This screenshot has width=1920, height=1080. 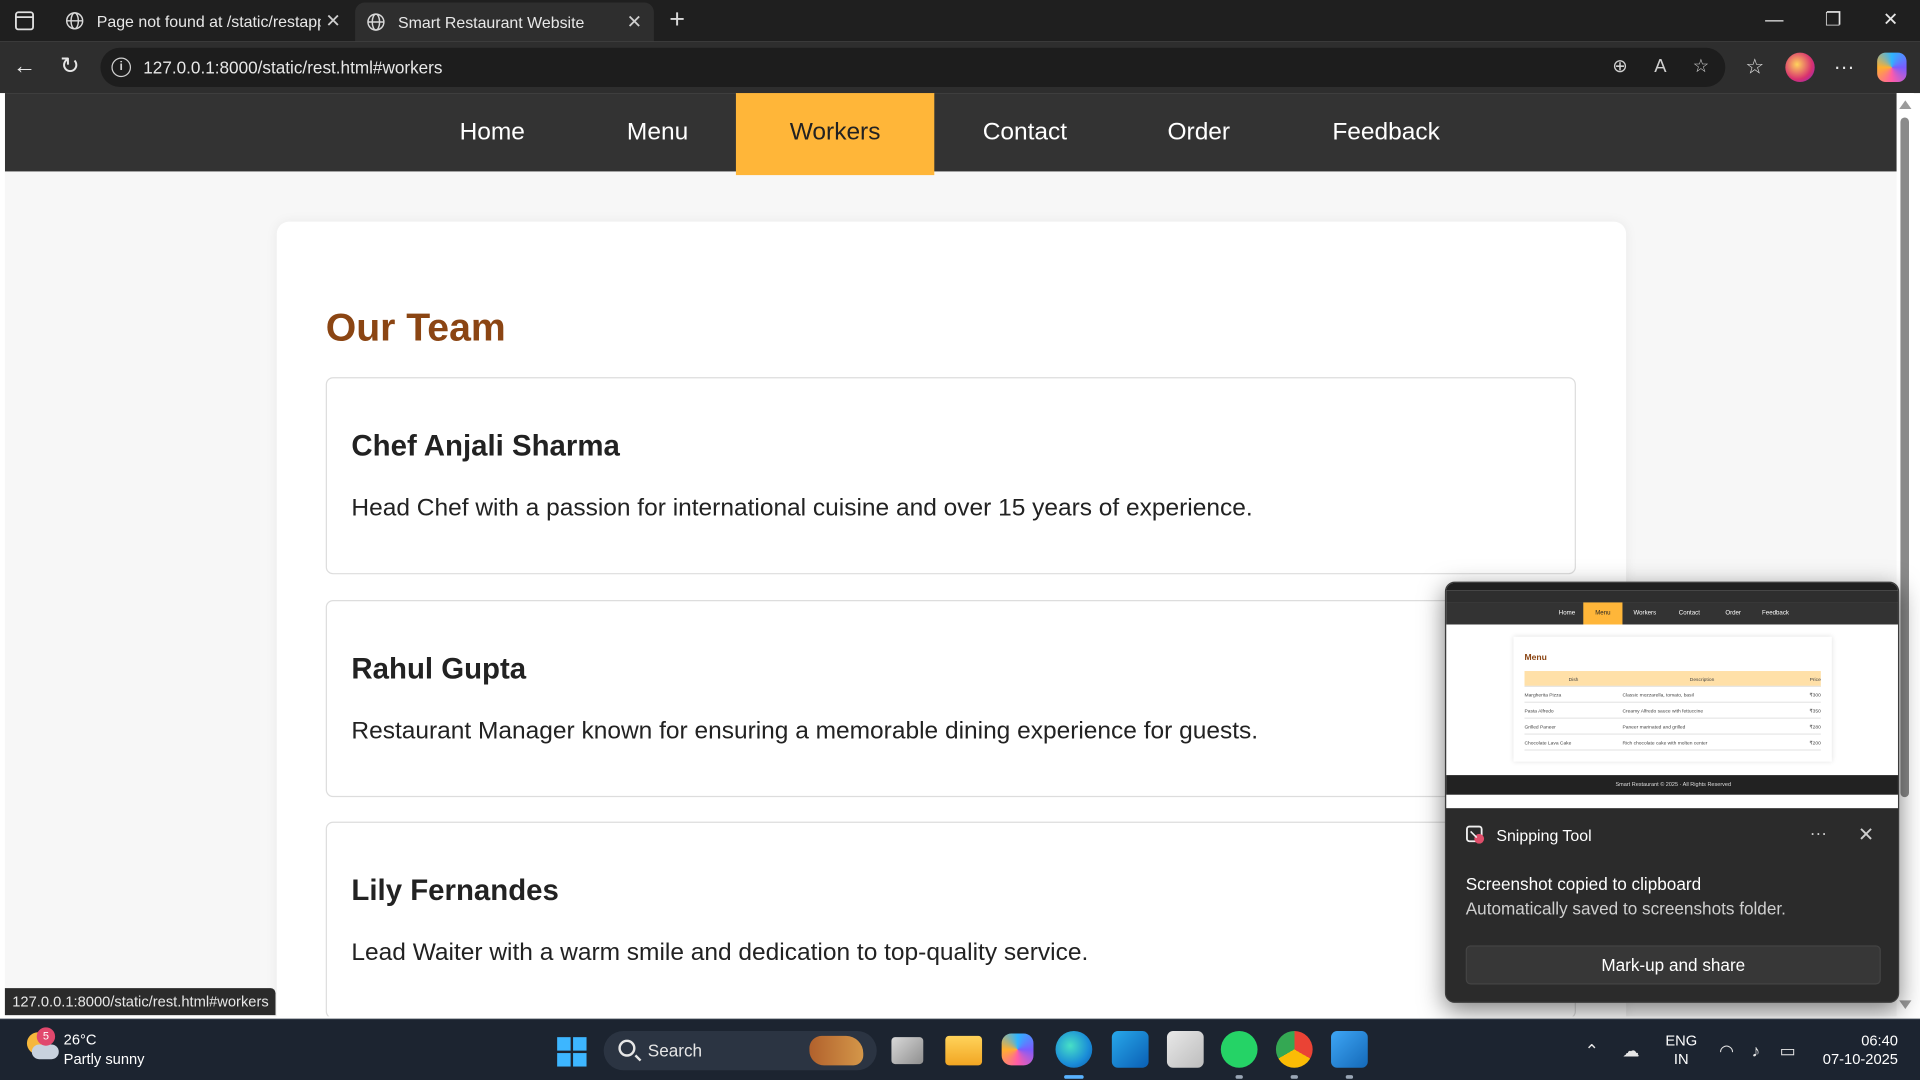 What do you see at coordinates (964, 1050) in the screenshot?
I see `file-explorer-icon` at bounding box center [964, 1050].